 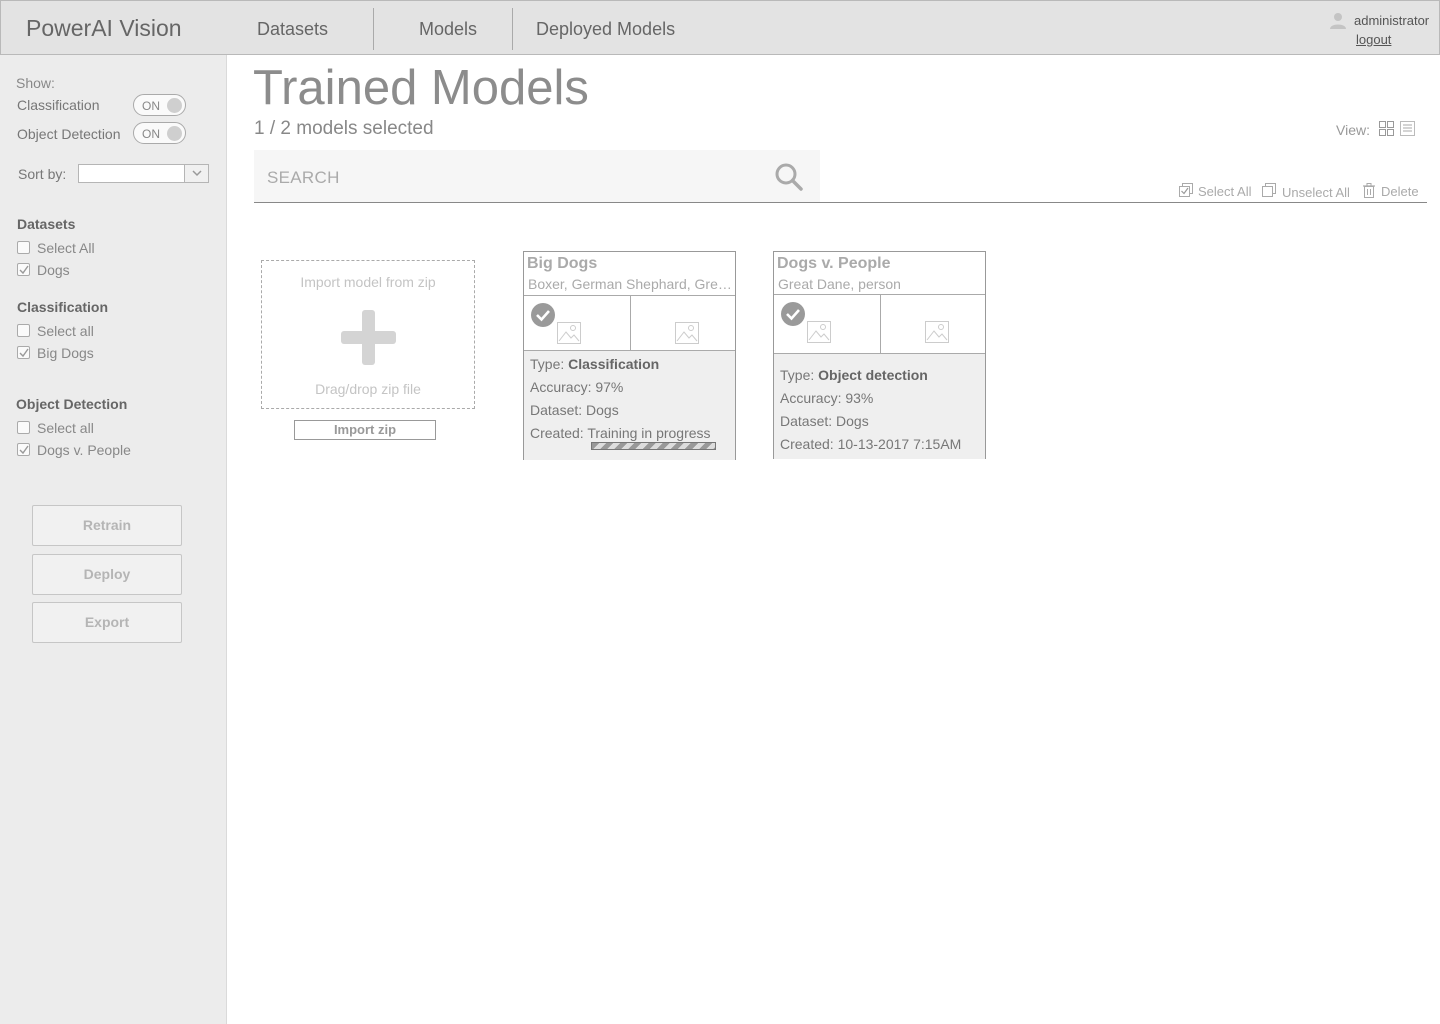 What do you see at coordinates (1407, 128) in the screenshot?
I see `list-view-icon` at bounding box center [1407, 128].